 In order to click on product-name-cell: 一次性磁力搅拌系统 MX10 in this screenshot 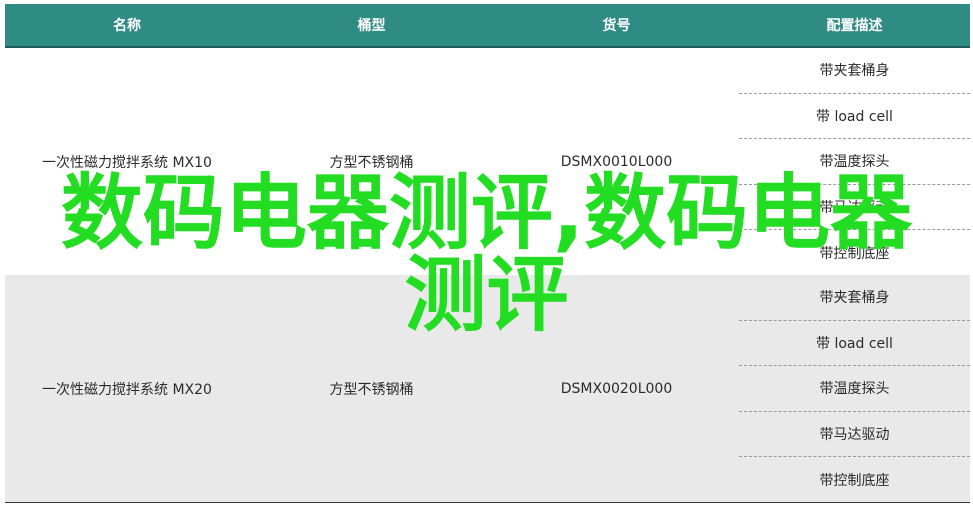, I will do `click(127, 162)`.